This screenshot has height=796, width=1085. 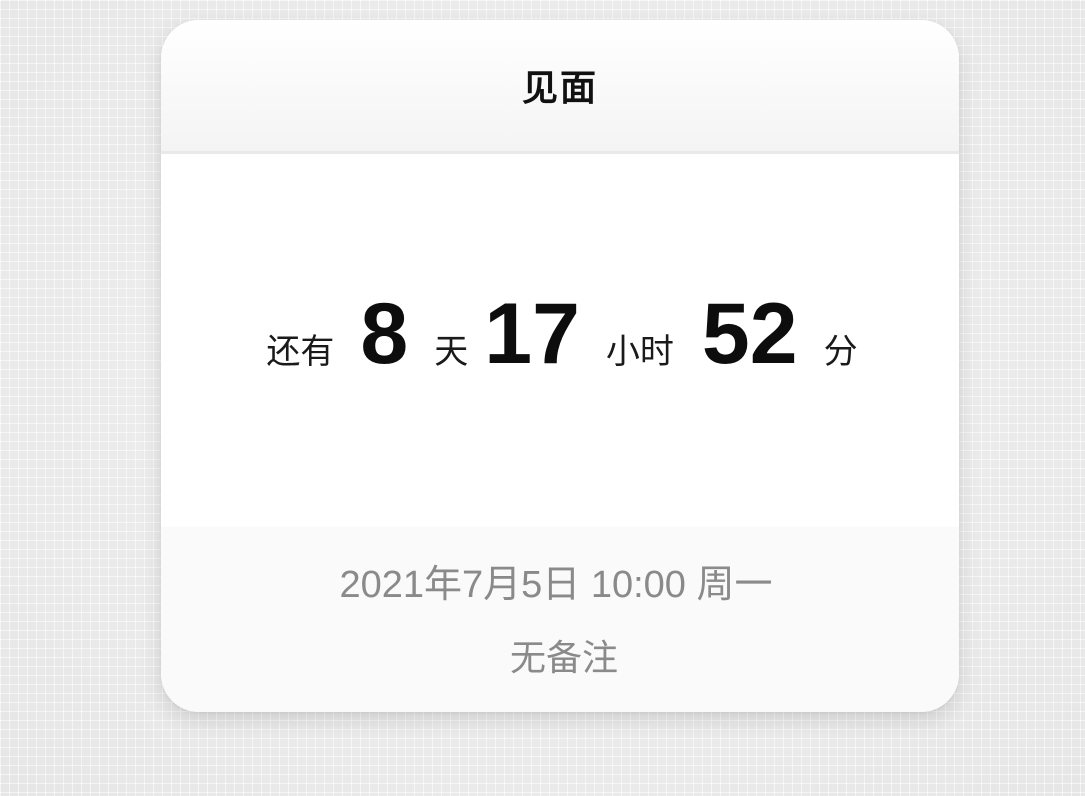 I want to click on countdown-display: 还有 8 天 17 小时 52 分, so click(x=561, y=334).